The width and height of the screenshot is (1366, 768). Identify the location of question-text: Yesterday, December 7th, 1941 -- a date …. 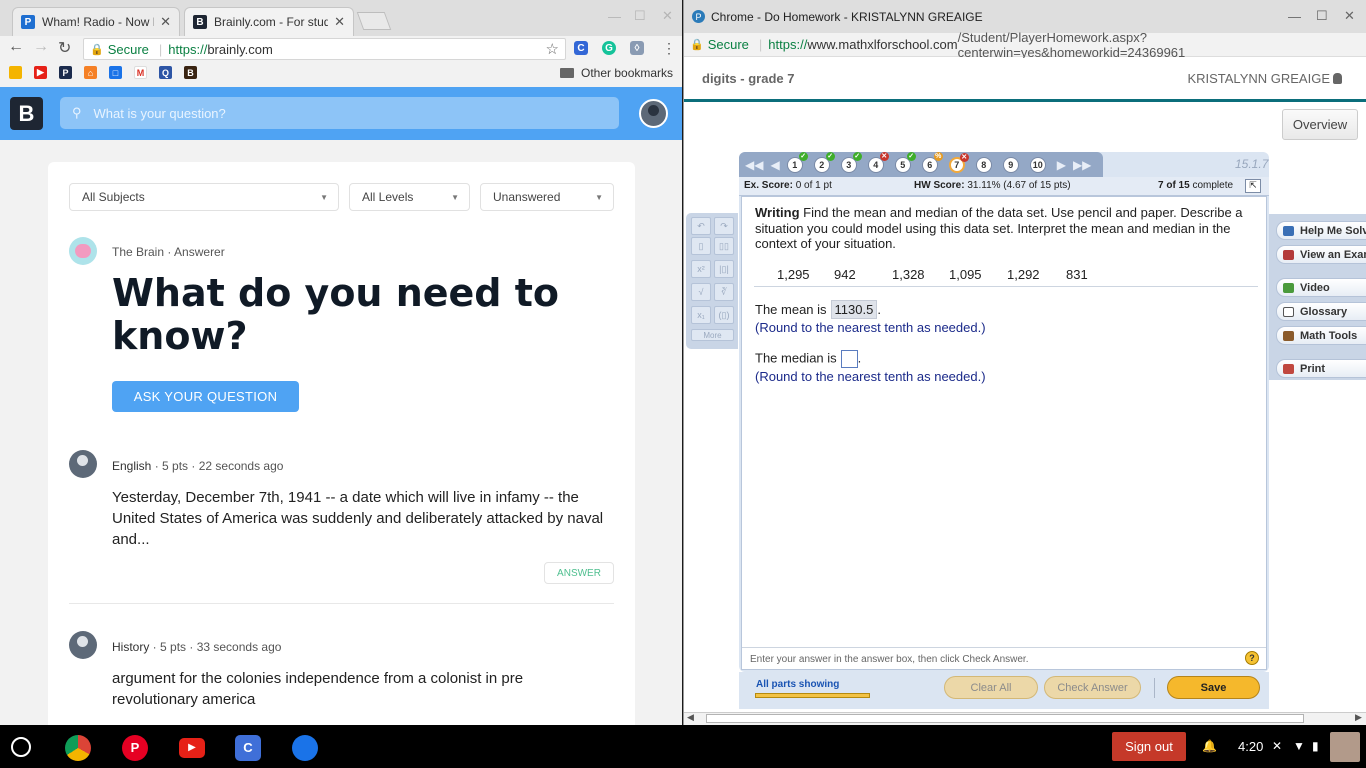
(362, 518).